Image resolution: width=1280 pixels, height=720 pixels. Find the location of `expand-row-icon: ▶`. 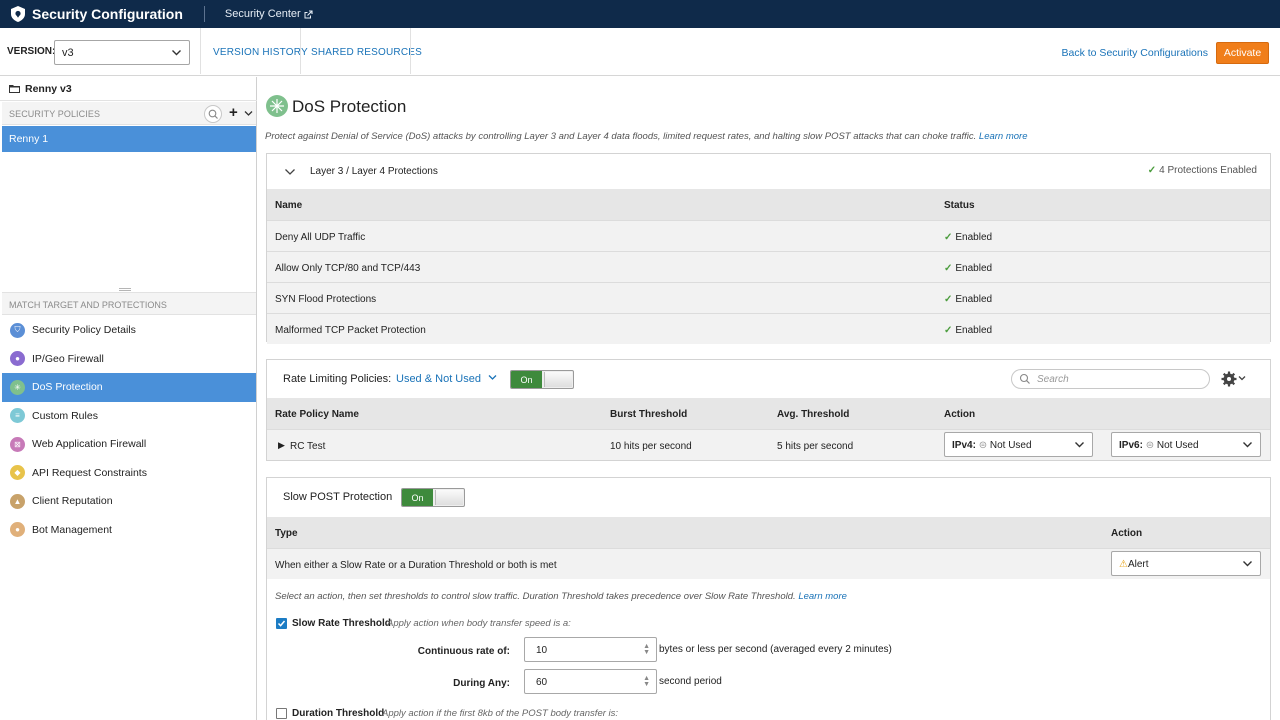

expand-row-icon: ▶ is located at coordinates (281, 445).